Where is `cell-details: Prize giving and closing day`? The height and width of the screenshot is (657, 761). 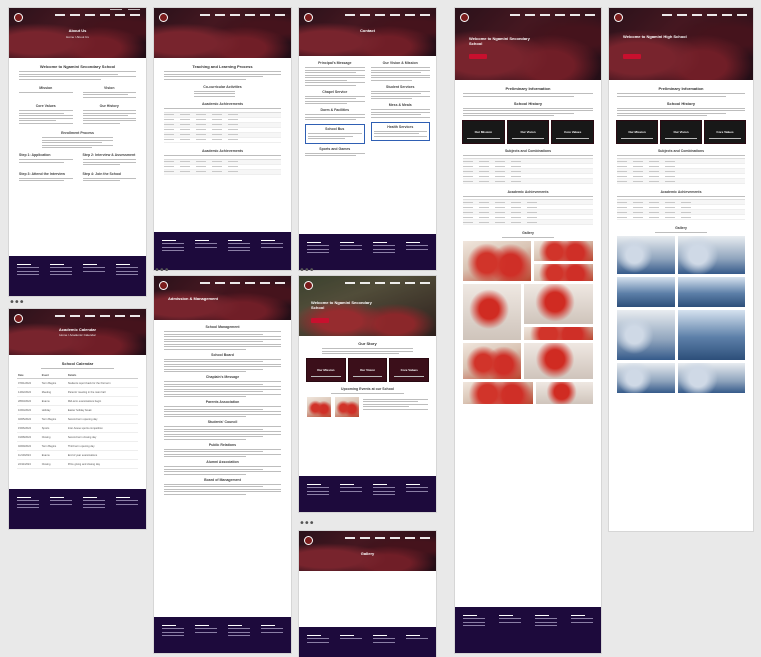 cell-details: Prize giving and closing day is located at coordinates (83, 464).